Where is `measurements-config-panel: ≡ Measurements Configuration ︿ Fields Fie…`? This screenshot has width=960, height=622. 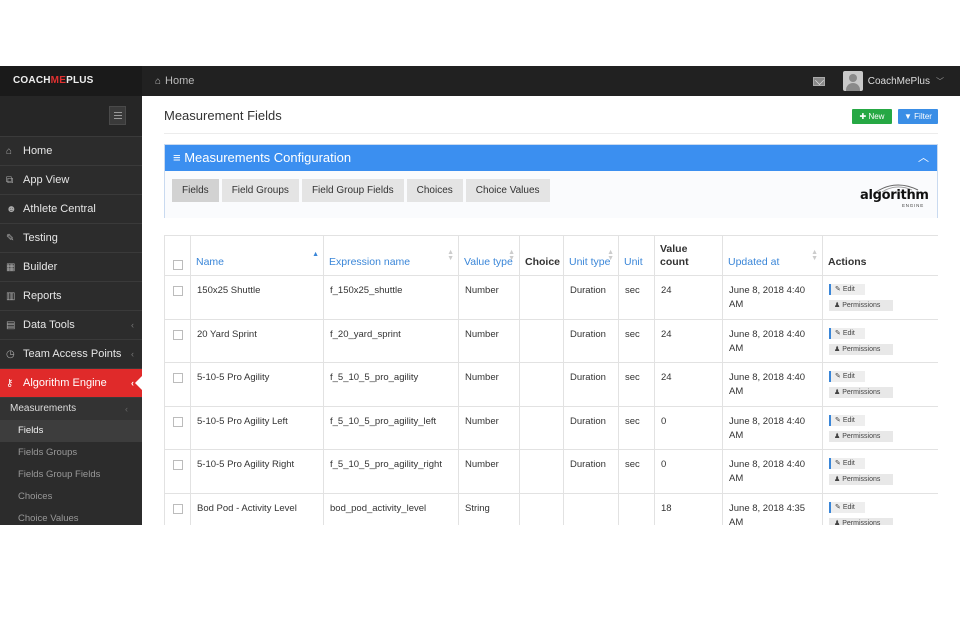 measurements-config-panel: ≡ Measurements Configuration ︿ Fields Fie… is located at coordinates (551, 181).